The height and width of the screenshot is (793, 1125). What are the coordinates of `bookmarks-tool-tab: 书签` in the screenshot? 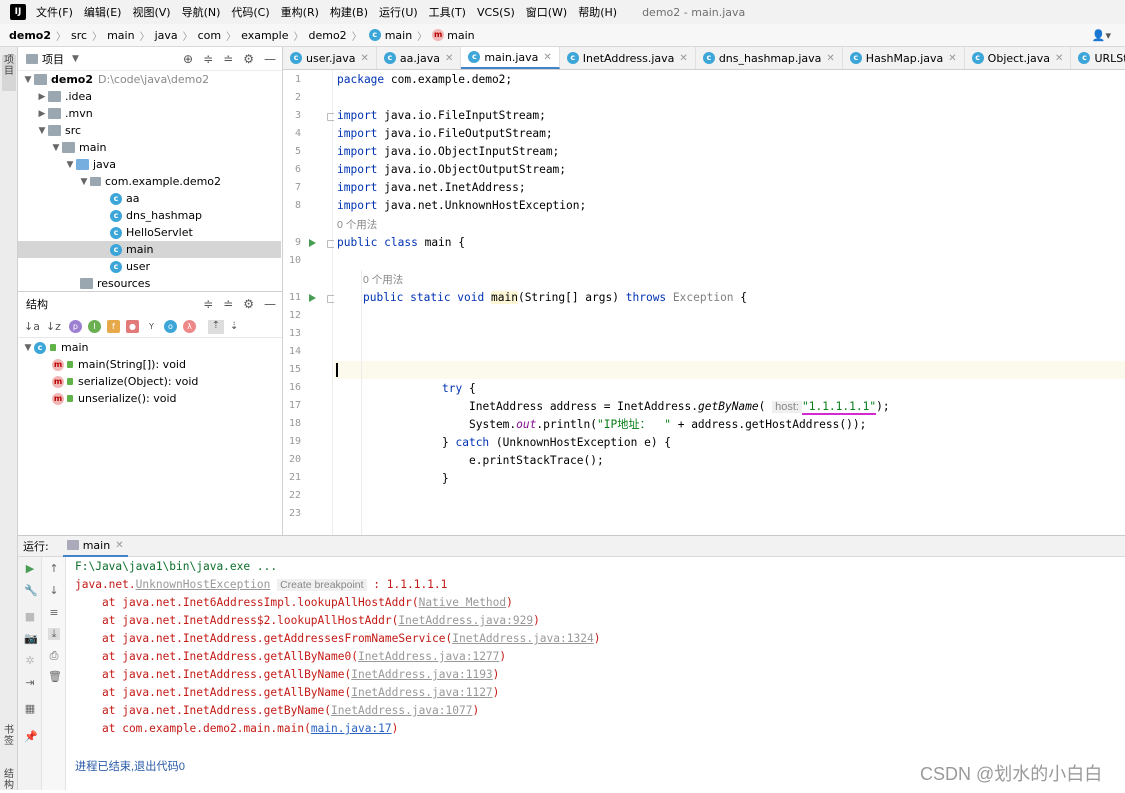 It's located at (9, 743).